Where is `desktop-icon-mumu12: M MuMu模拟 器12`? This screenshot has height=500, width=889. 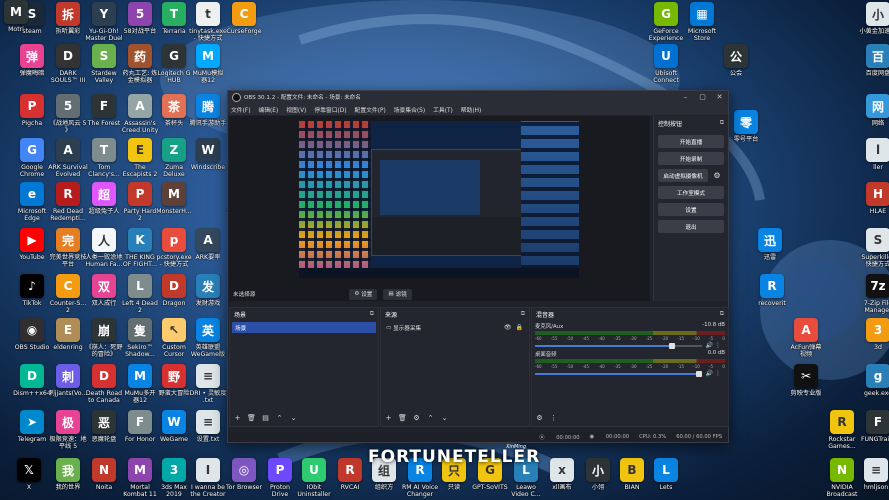
desktop-icon-mumu12: M MuMu模拟 器12 is located at coordinates (208, 64).